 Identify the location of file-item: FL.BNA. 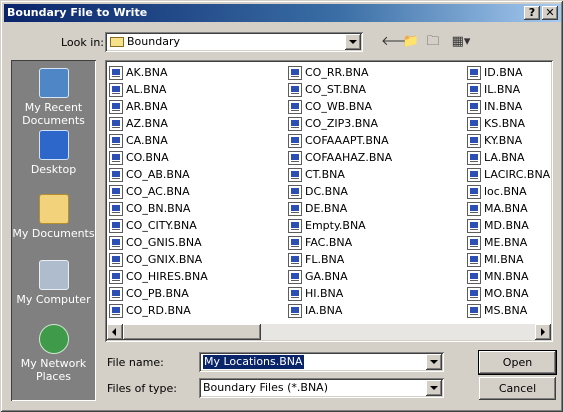
(340, 259).